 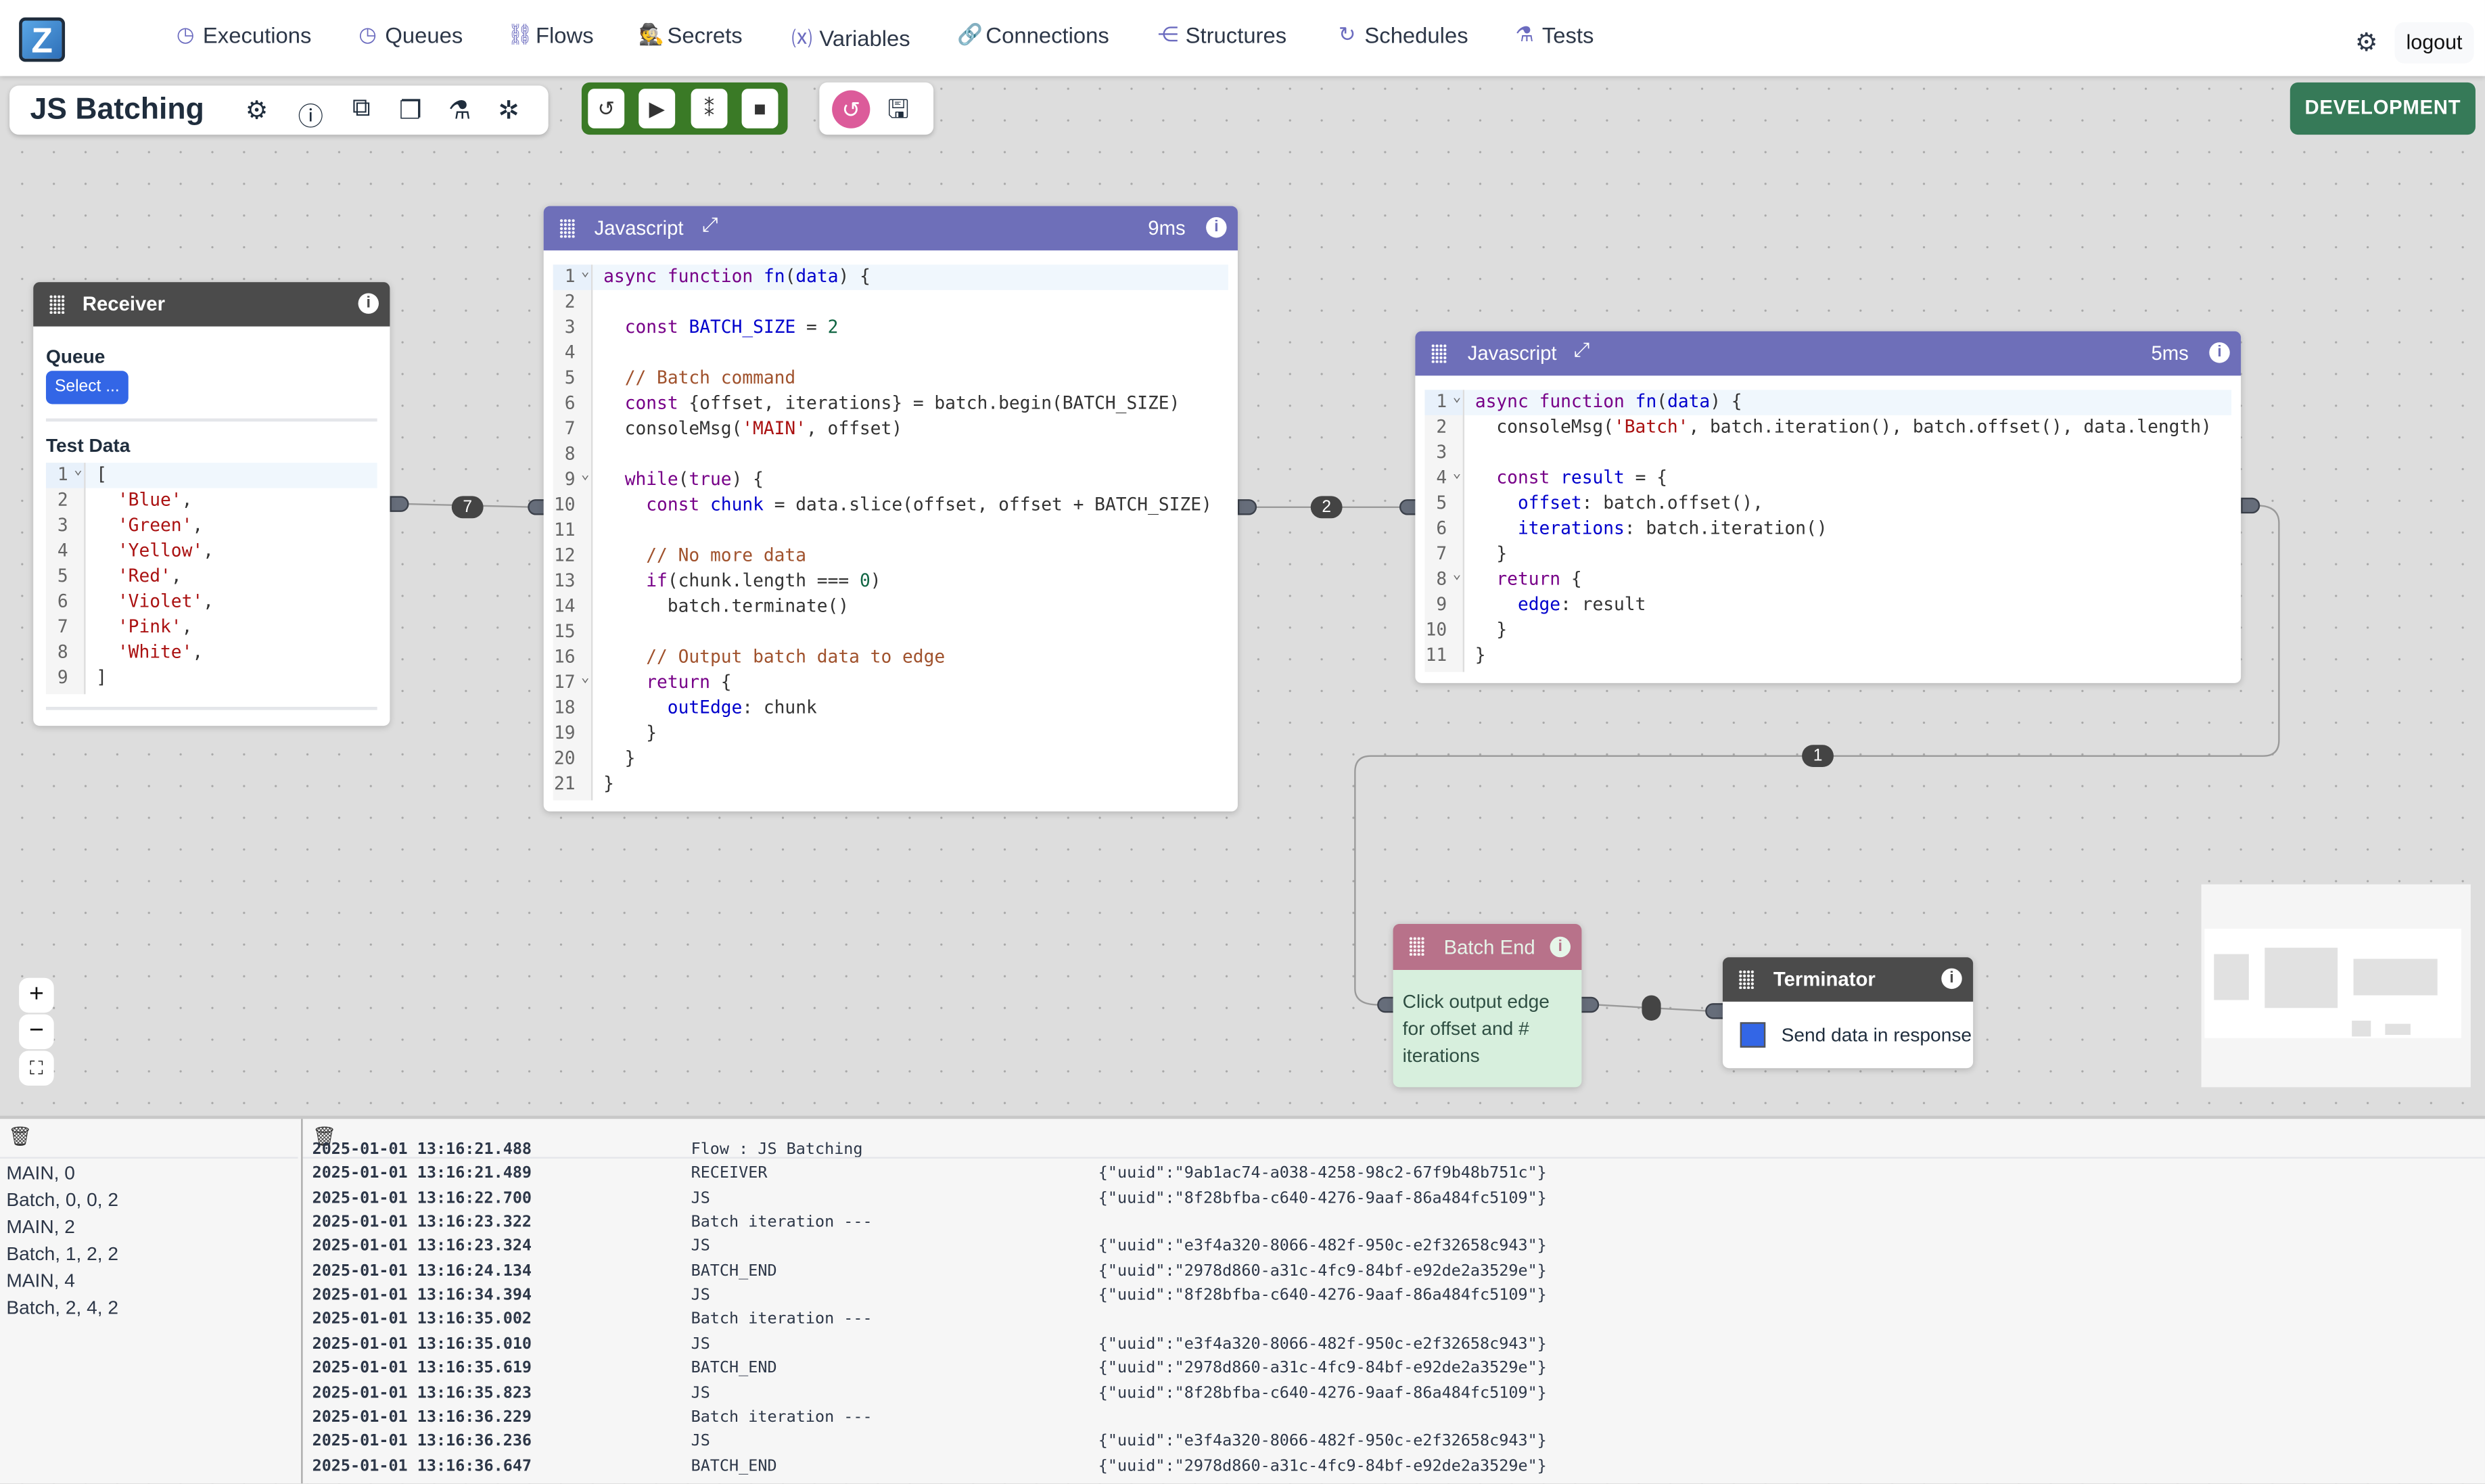 I want to click on receiver-output-handle, so click(x=400, y=504).